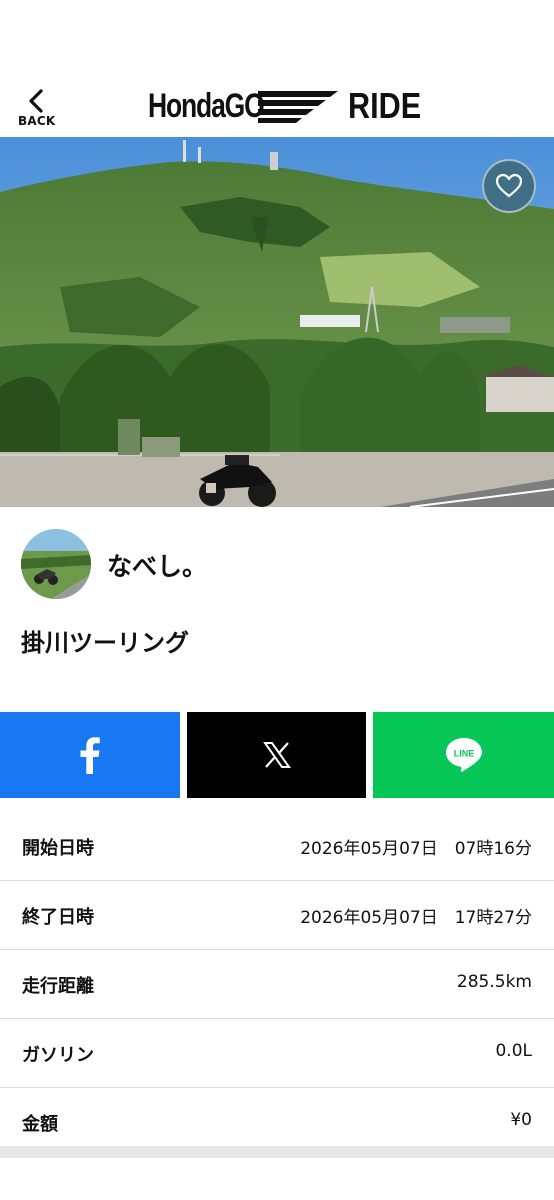 The image size is (554, 1200). I want to click on logo-stripes, so click(298, 107).